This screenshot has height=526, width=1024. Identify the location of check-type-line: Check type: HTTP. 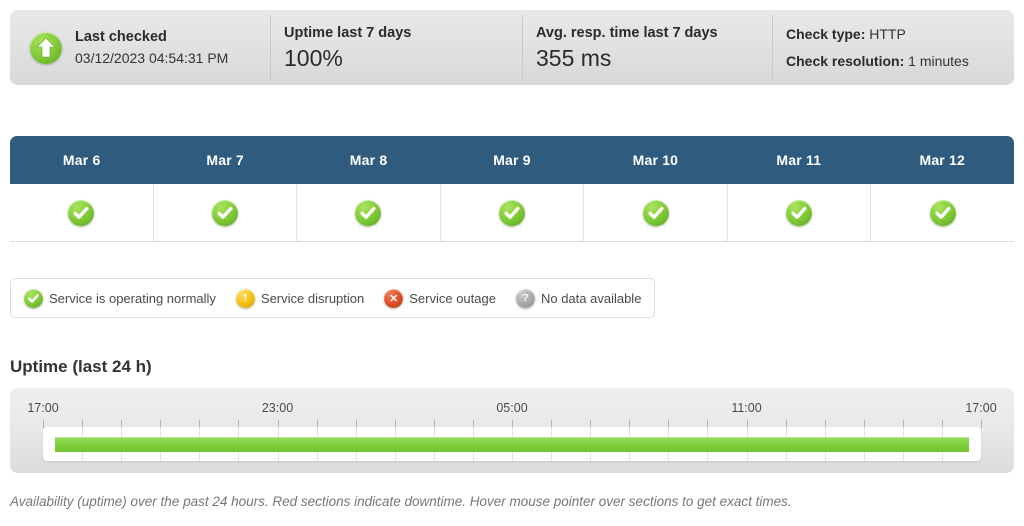
(877, 34).